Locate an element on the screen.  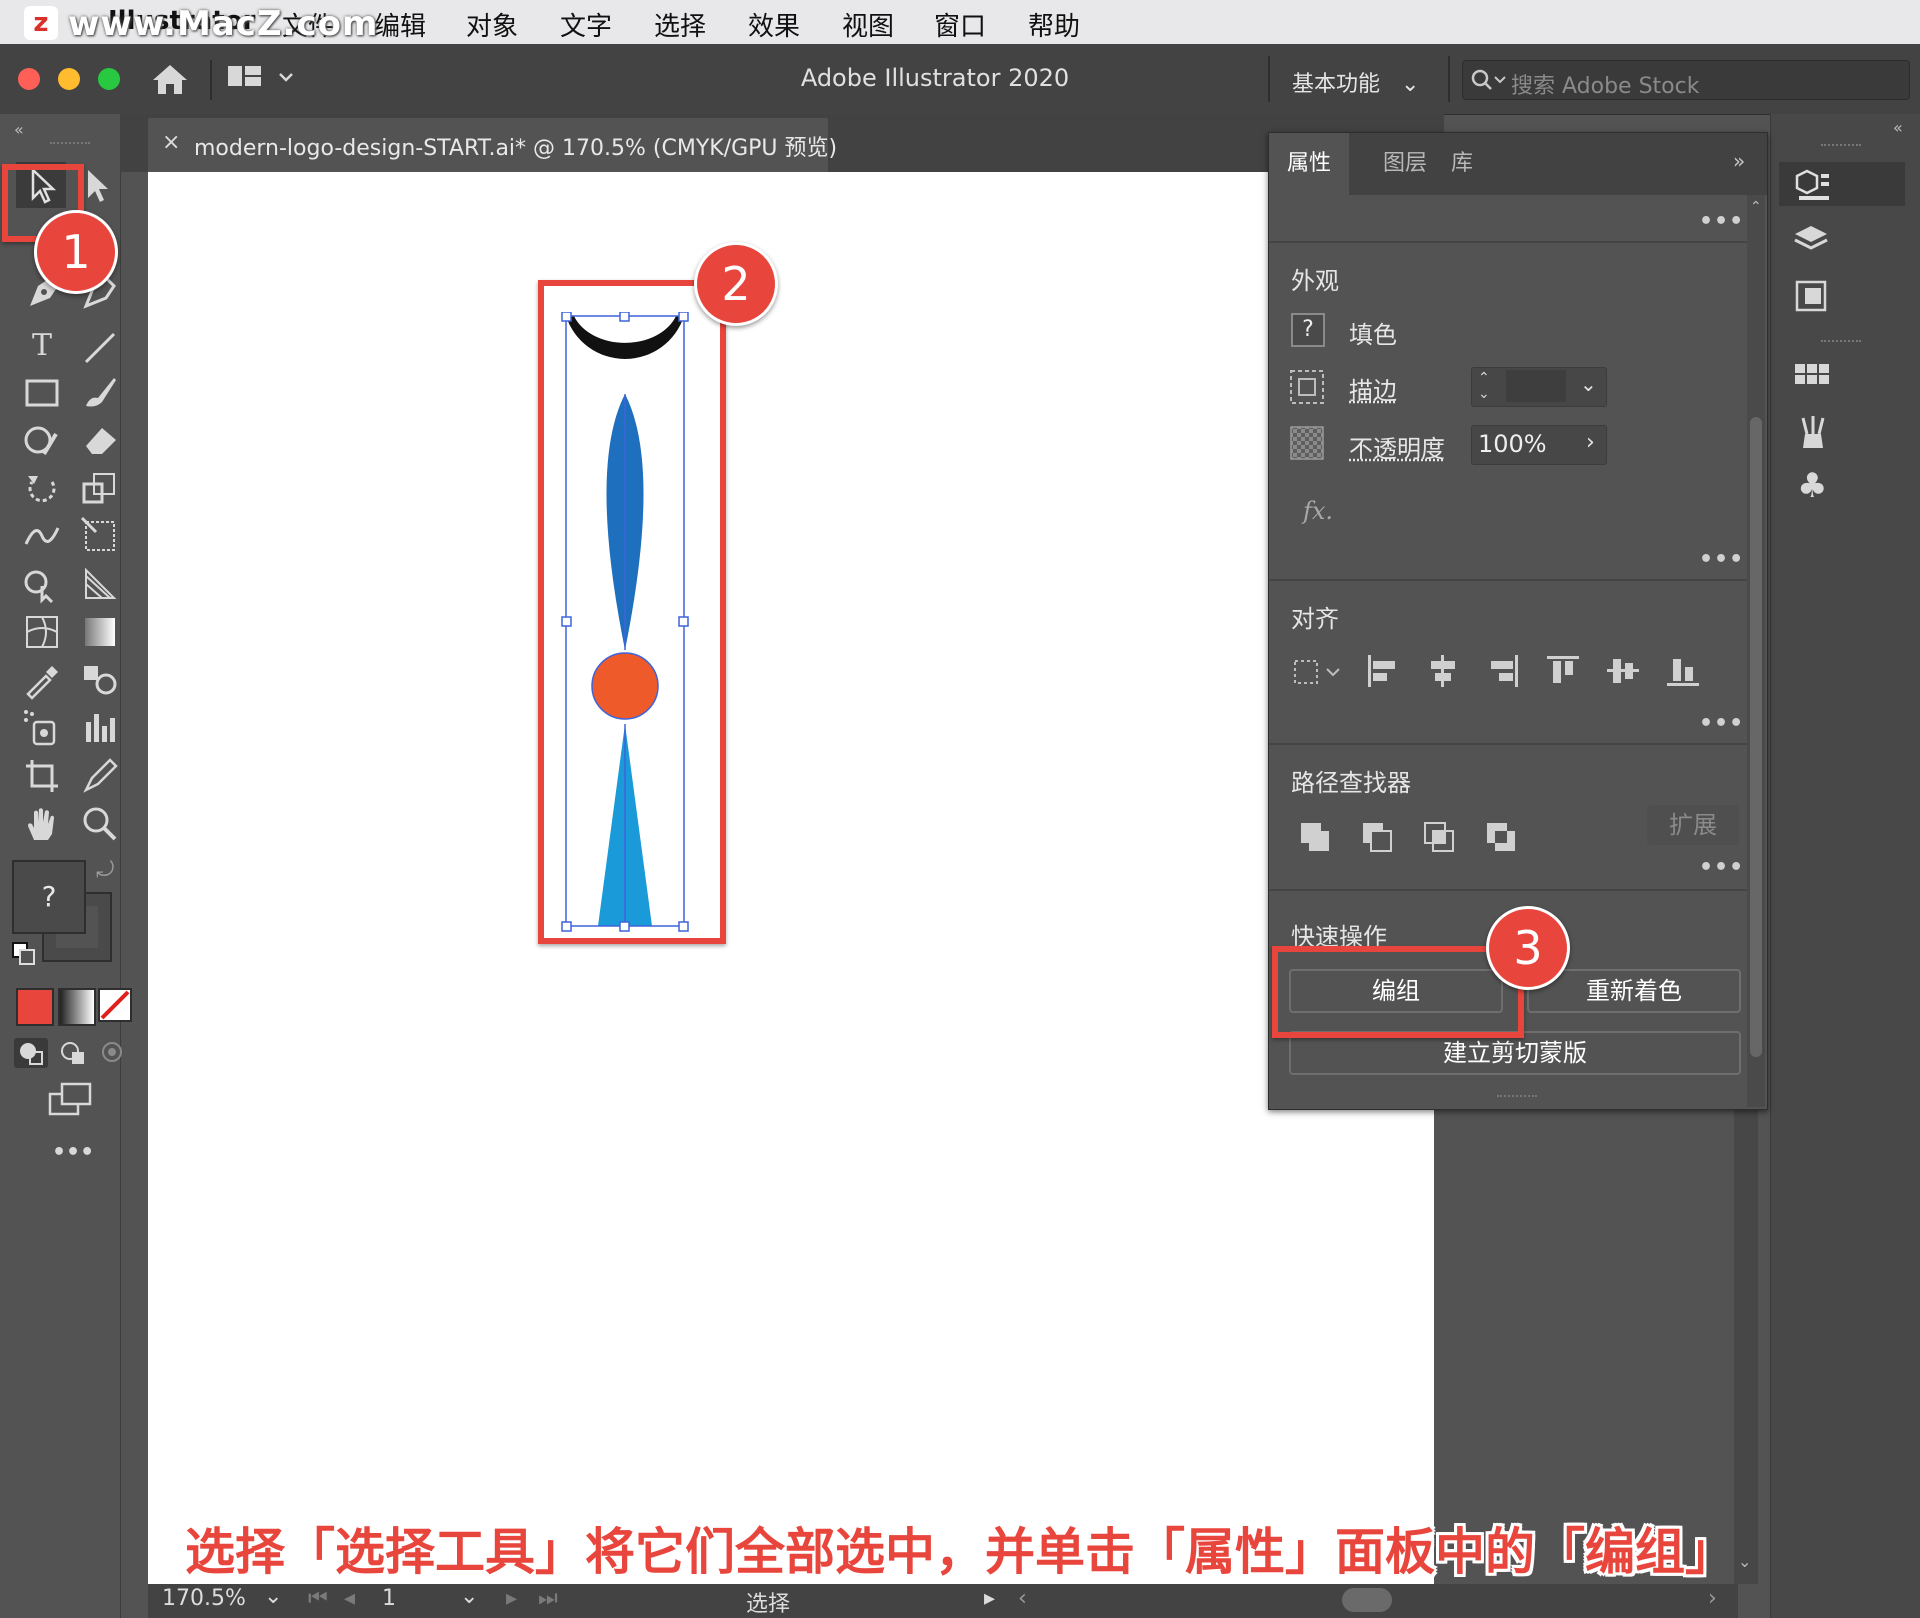
stroke-dropdown-icon: ⌄ is located at coordinates (1588, 384).